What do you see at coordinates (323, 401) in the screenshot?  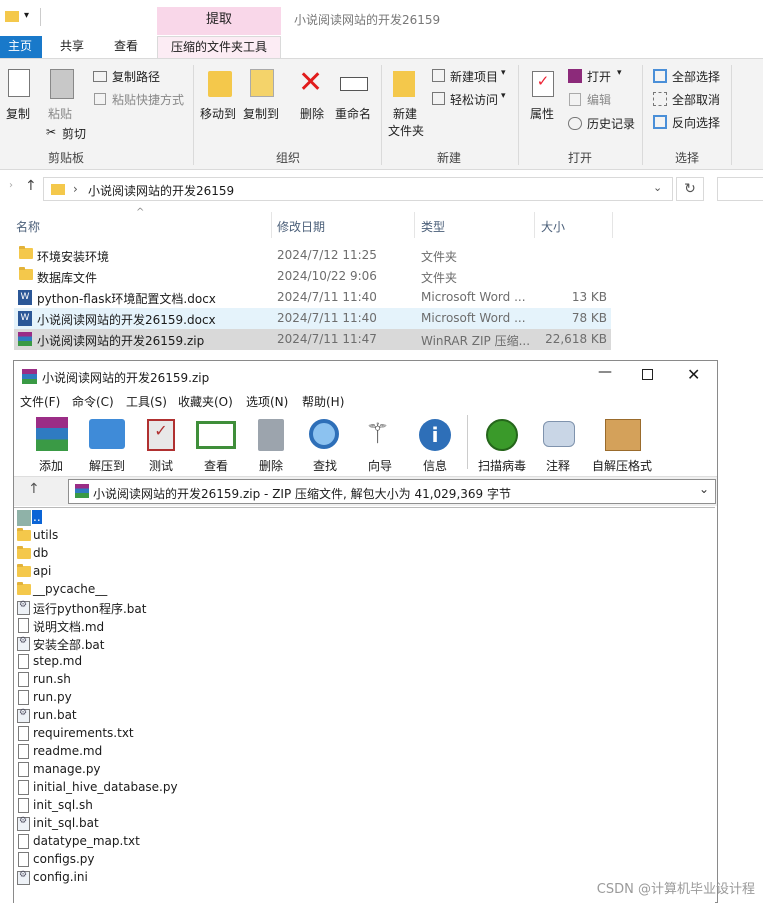 I see `menu-help: 帮助(H)` at bounding box center [323, 401].